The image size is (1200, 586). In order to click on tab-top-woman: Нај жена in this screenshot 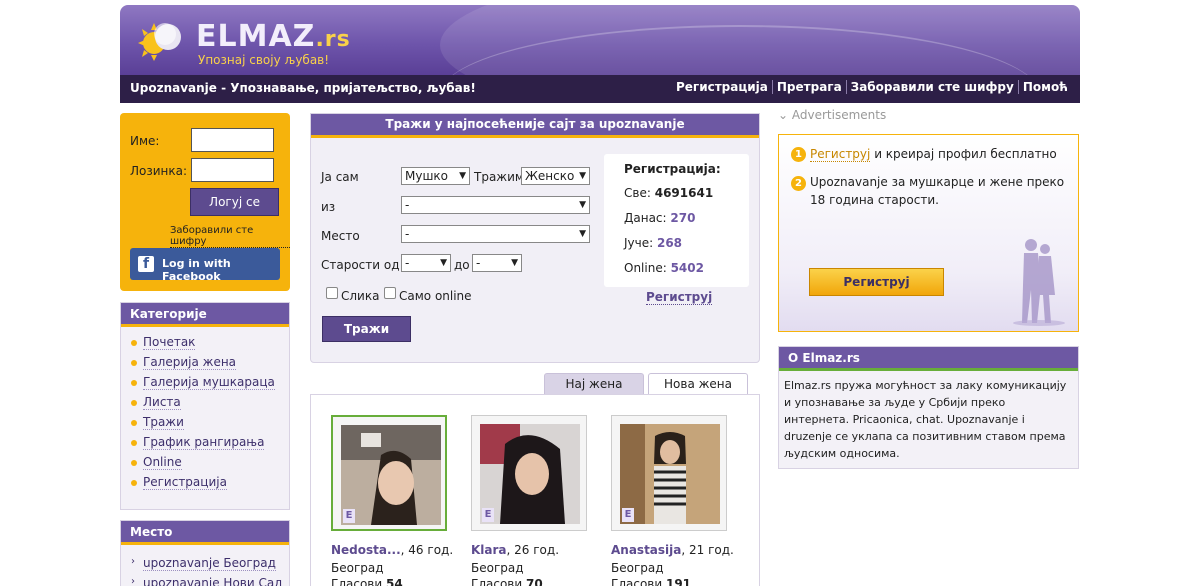, I will do `click(594, 384)`.